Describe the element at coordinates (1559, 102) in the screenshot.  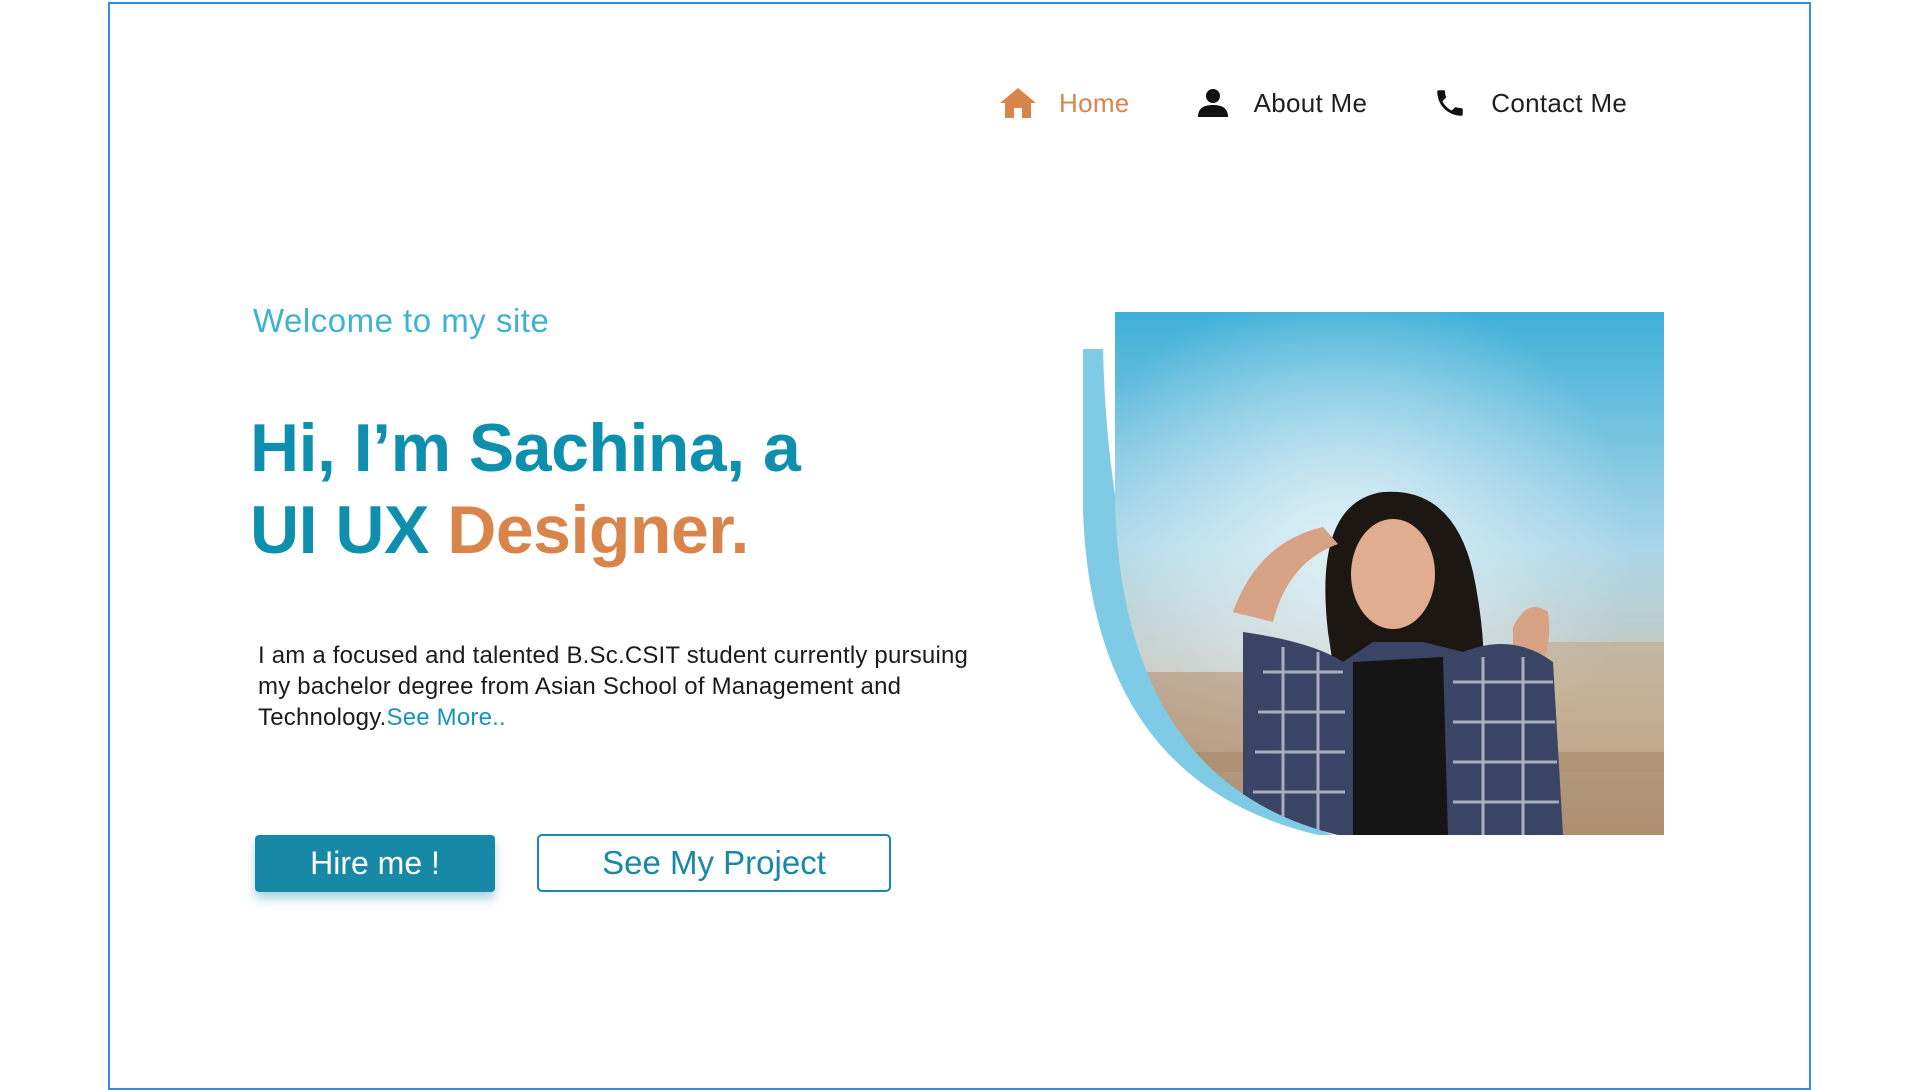
I see `nav-label-contact: Contact Me` at that location.